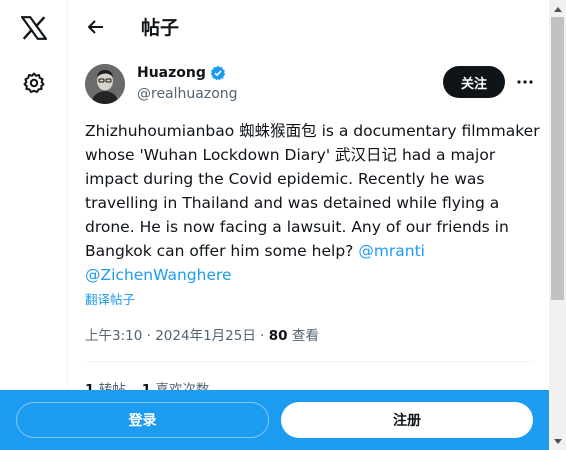 The image size is (566, 450). Describe the element at coordinates (113, 336) in the screenshot. I see `tweet-time: 上午3:10` at that location.